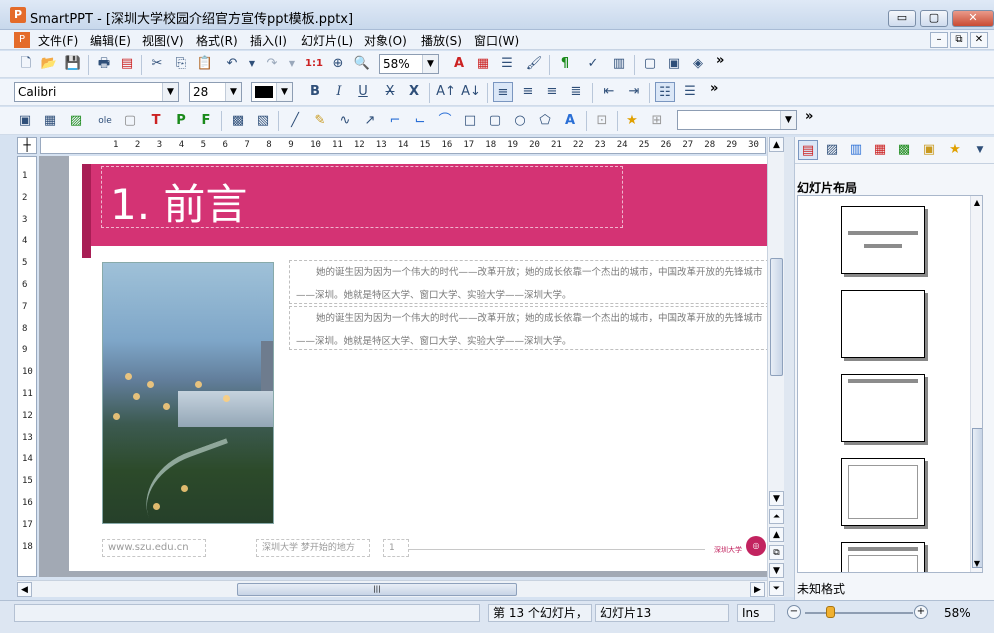 The image size is (994, 633). Describe the element at coordinates (776, 516) in the screenshot. I see `previous-page-button: ⏶` at that location.